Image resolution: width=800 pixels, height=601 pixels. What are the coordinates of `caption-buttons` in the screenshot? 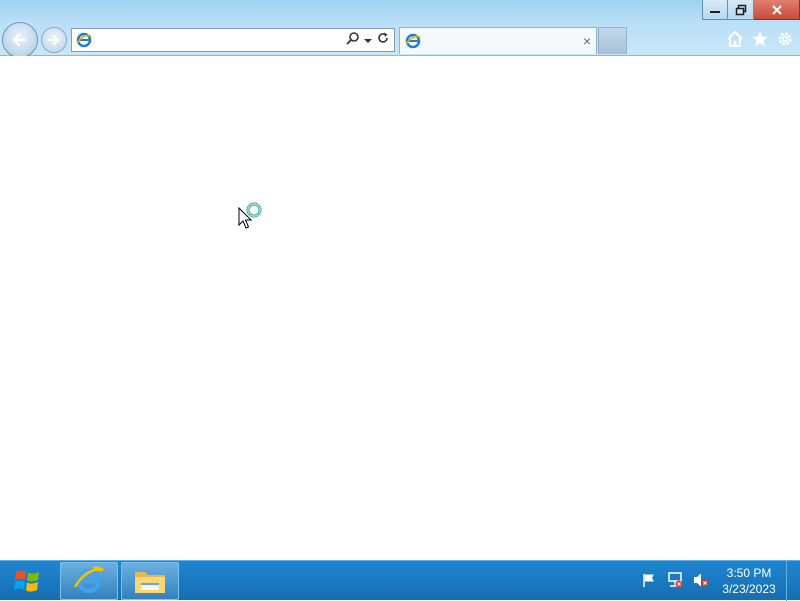 It's located at (751, 10).